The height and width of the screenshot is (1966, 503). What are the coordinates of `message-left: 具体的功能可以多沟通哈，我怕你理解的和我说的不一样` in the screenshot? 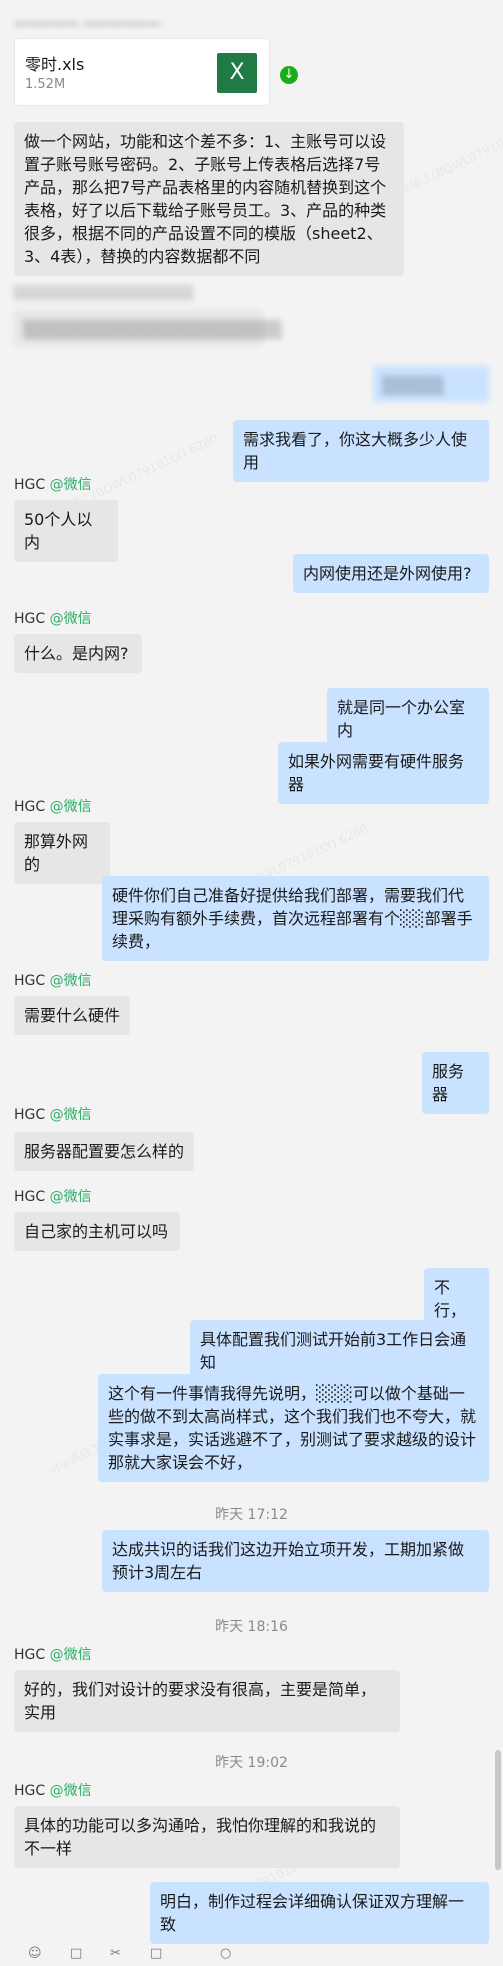 It's located at (207, 1837).